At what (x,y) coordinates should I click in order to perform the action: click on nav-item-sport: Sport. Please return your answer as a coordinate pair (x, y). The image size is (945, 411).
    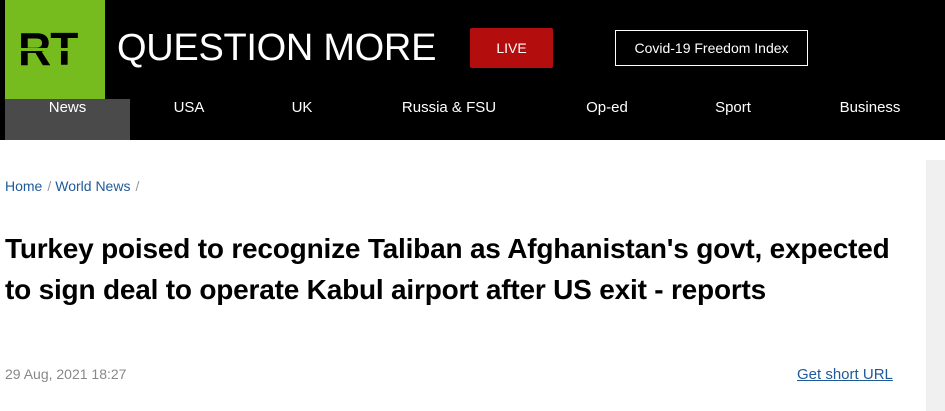
    Looking at the image, I should click on (733, 119).